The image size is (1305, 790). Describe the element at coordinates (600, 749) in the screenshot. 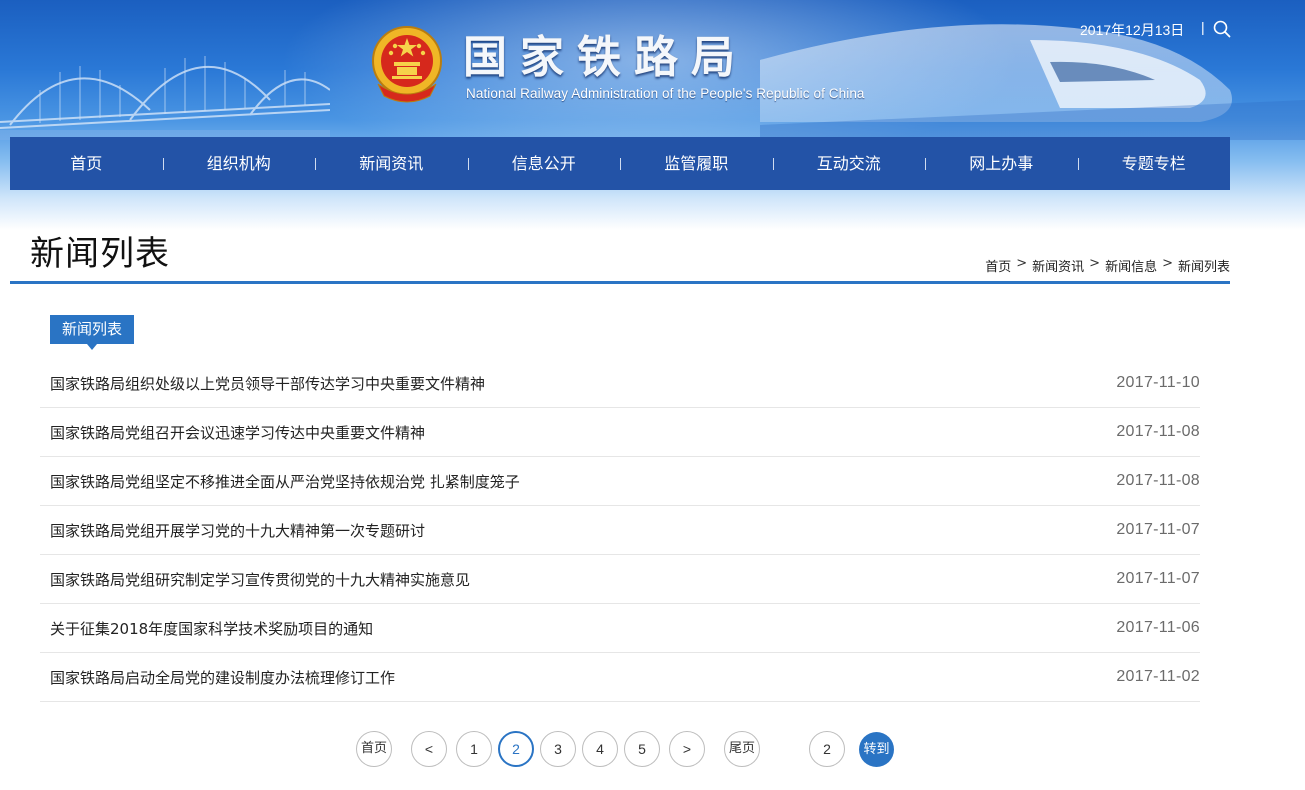

I see `page-button-4: 4` at that location.